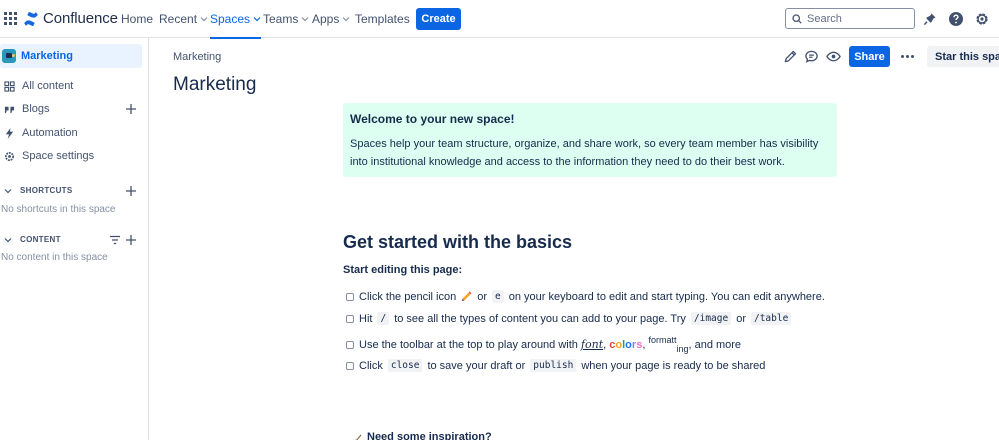 This screenshot has height=440, width=999. I want to click on inline-code: /image, so click(711, 318).